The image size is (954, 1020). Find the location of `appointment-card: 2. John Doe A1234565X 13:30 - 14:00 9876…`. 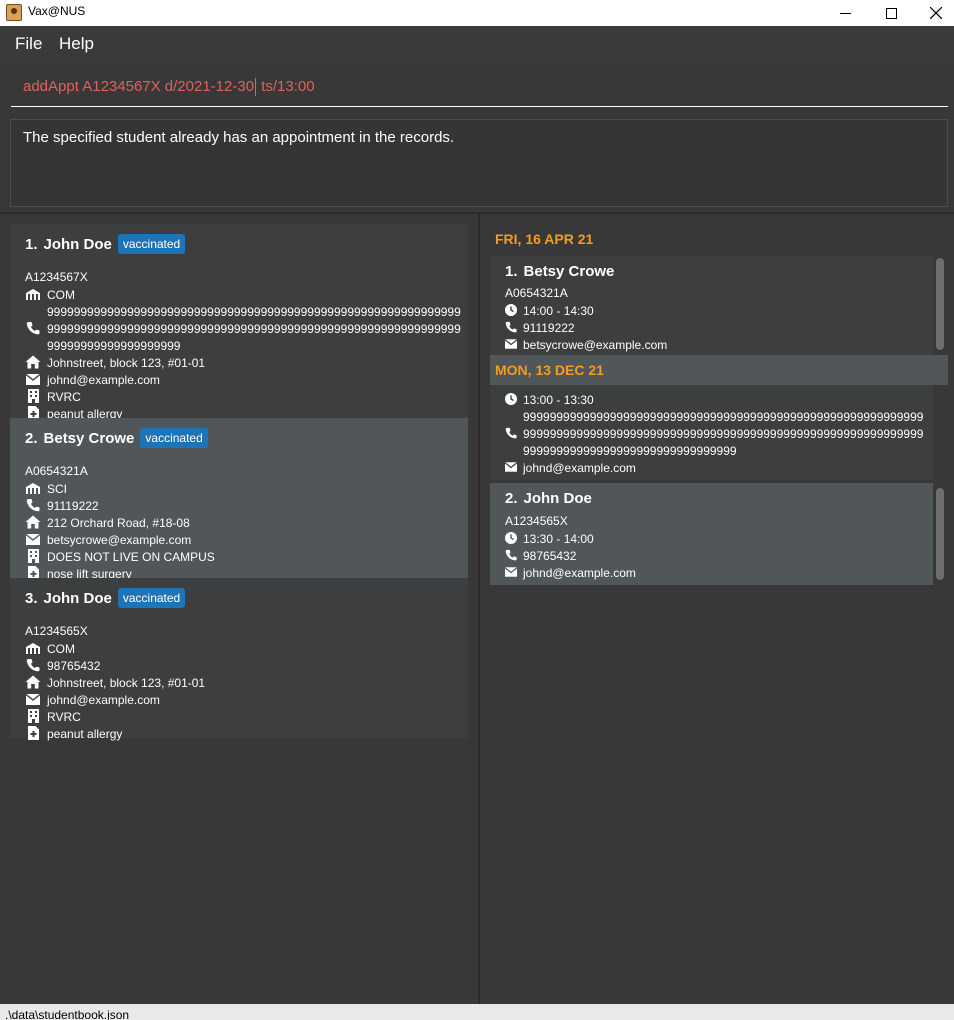

appointment-card: 2. John Doe A1234565X 13:30 - 14:00 9876… is located at coordinates (711, 534).